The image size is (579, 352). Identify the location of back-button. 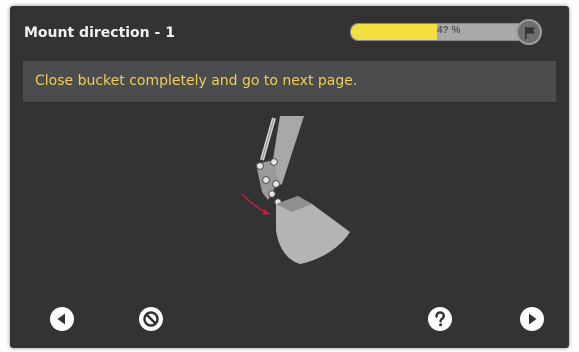
(62, 319).